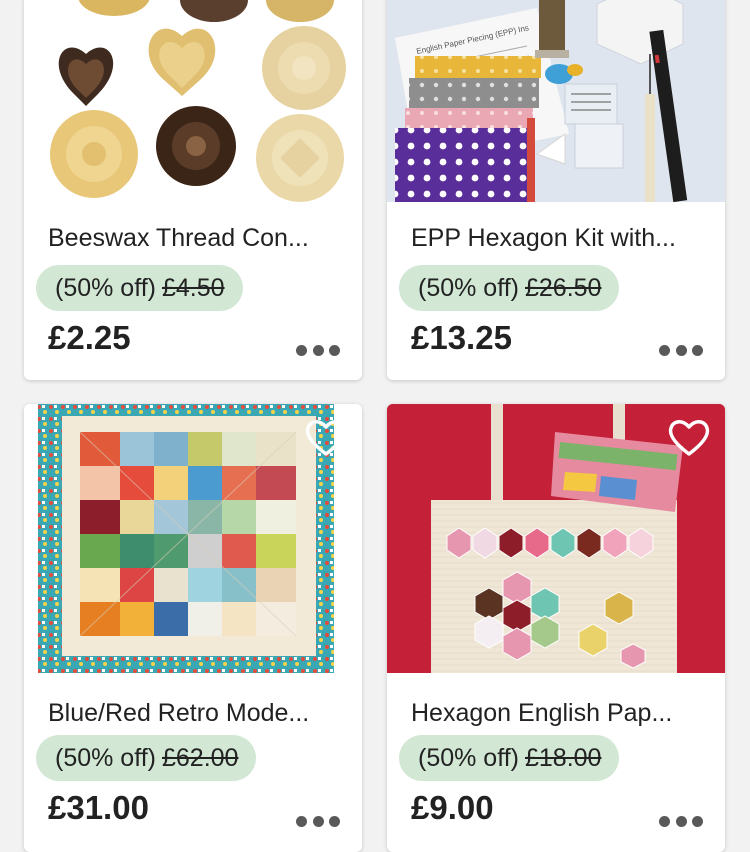  Describe the element at coordinates (89, 337) in the screenshot. I see `sale-price: £2.25` at that location.